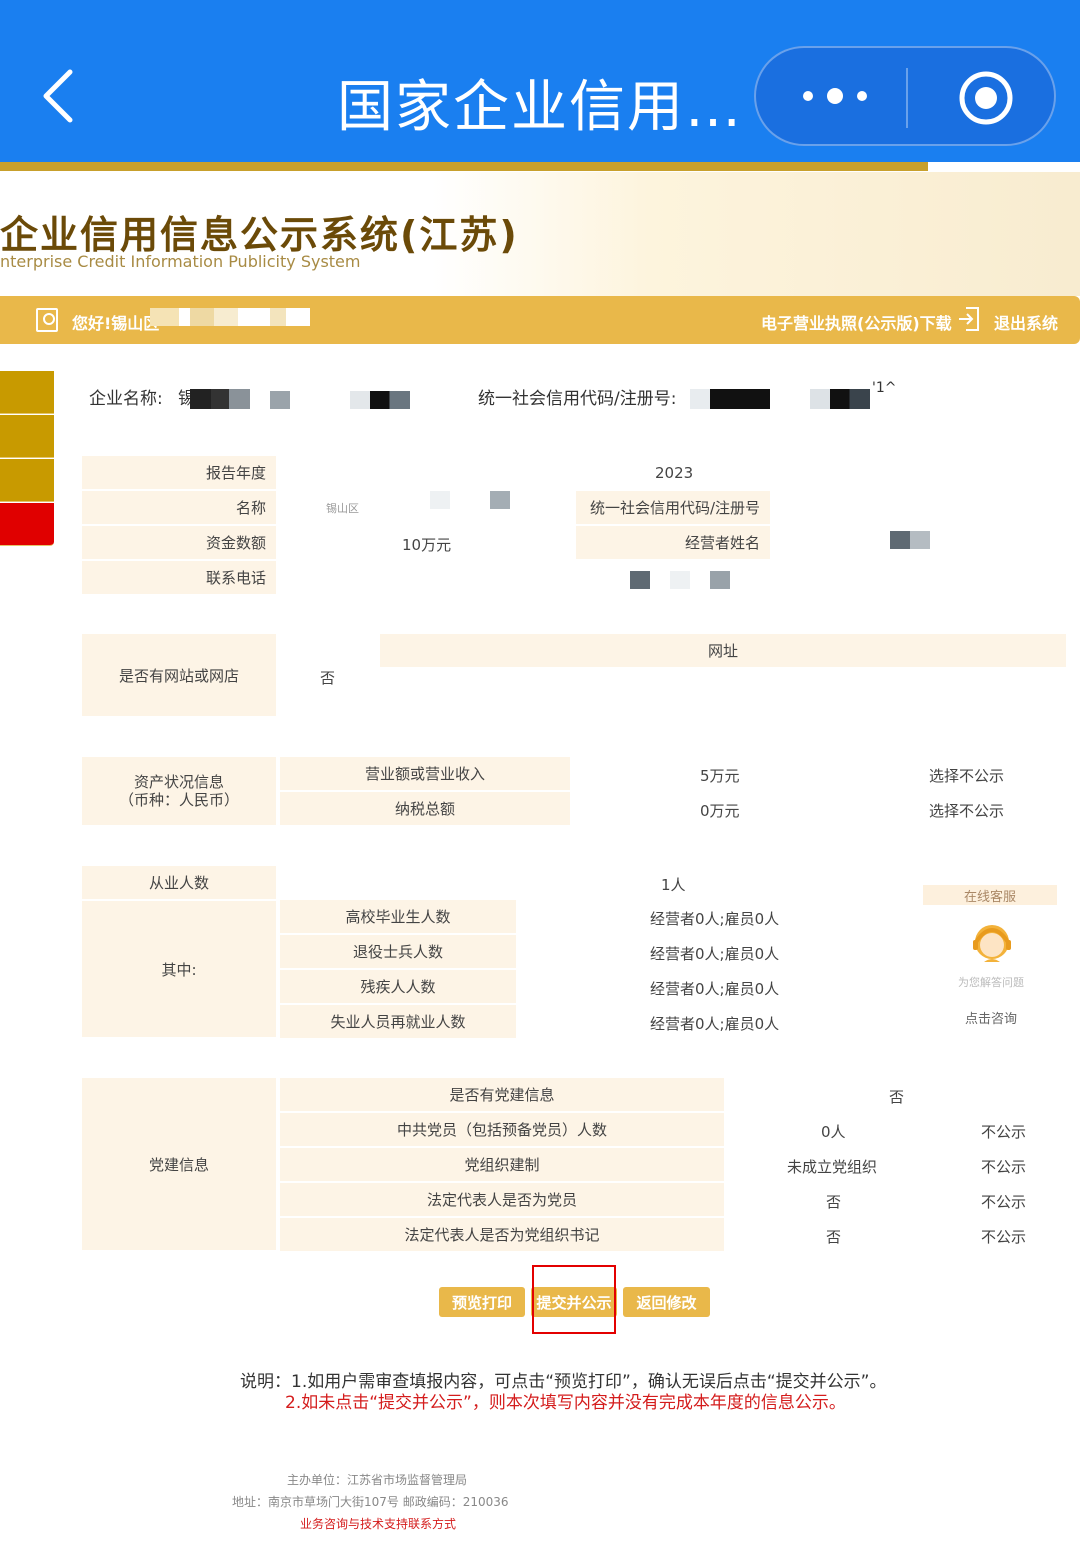 This screenshot has height=1553, width=1080. What do you see at coordinates (834, 1202) in the screenshot?
I see `legal-rep-member-value: 否` at bounding box center [834, 1202].